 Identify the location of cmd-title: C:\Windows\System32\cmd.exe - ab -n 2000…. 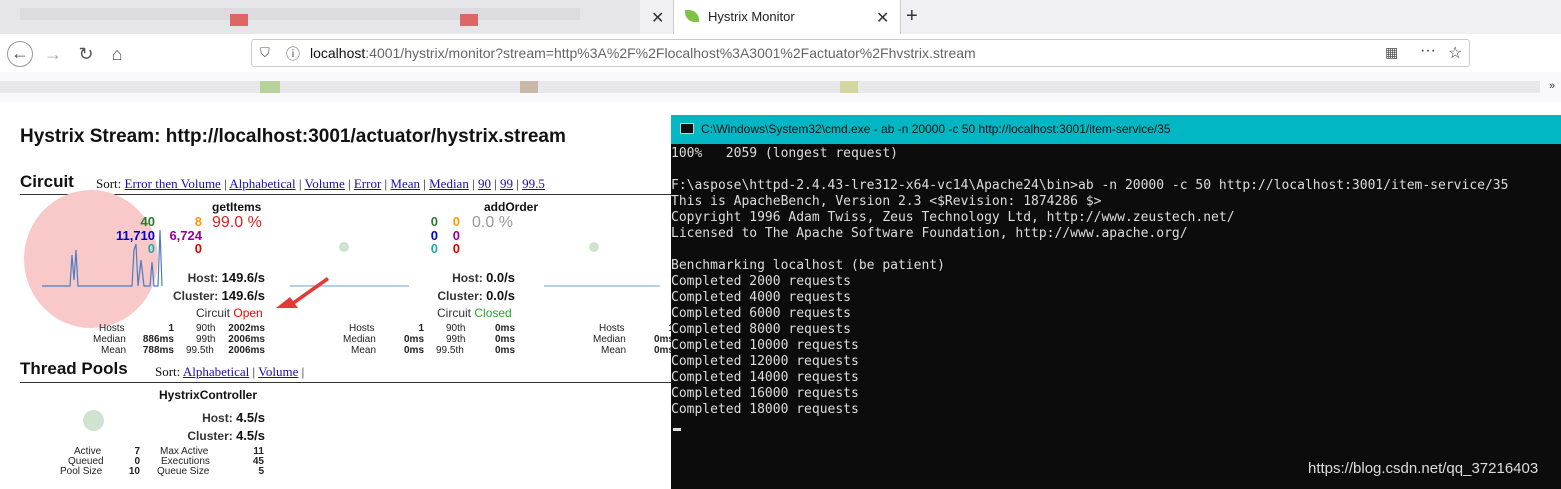
(936, 129).